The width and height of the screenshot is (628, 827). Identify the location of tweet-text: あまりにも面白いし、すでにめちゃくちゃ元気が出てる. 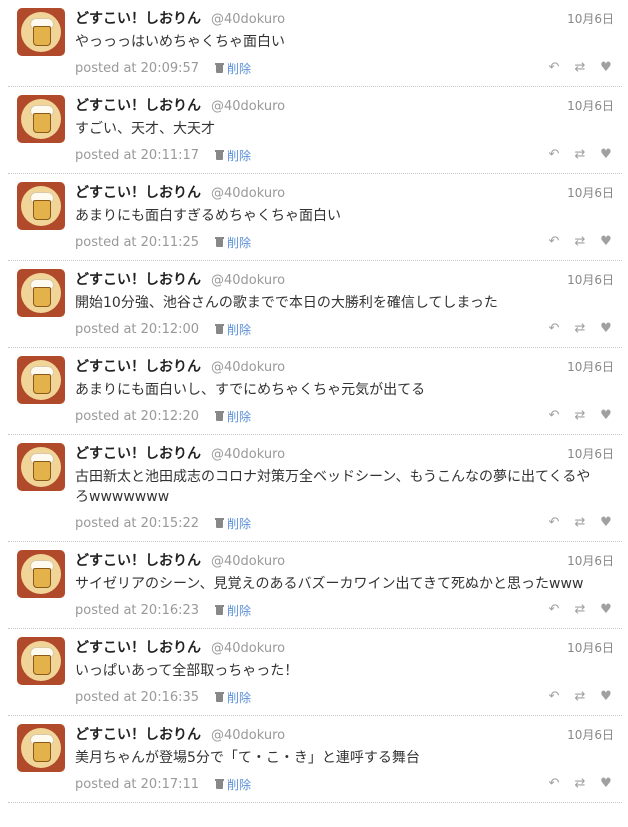
(250, 390).